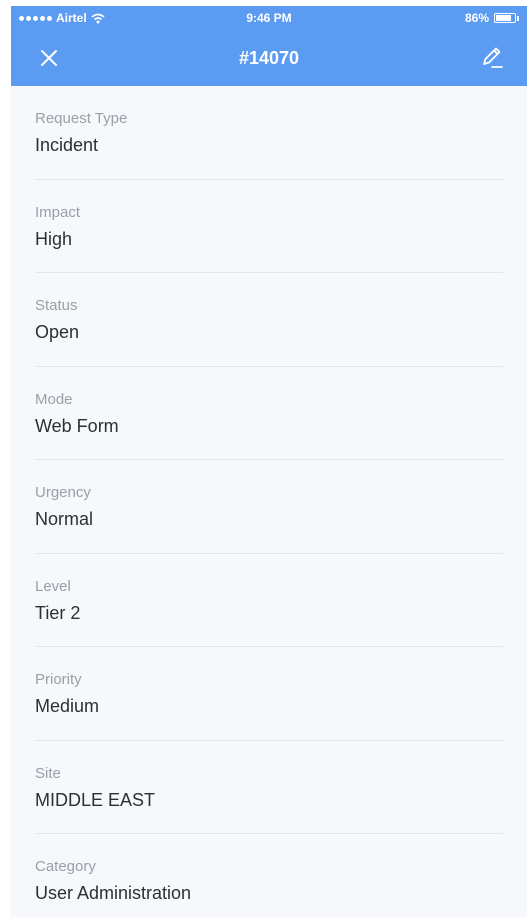 This screenshot has height=917, width=527. I want to click on close-icon, so click(49, 58).